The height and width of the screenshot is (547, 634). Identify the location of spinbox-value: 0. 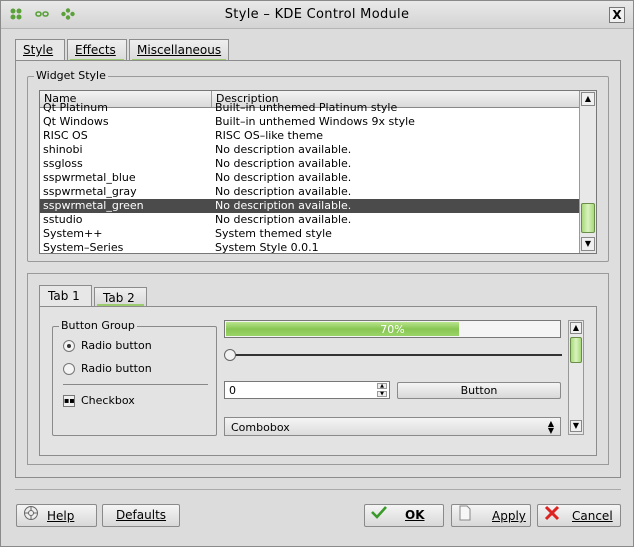
(232, 390).